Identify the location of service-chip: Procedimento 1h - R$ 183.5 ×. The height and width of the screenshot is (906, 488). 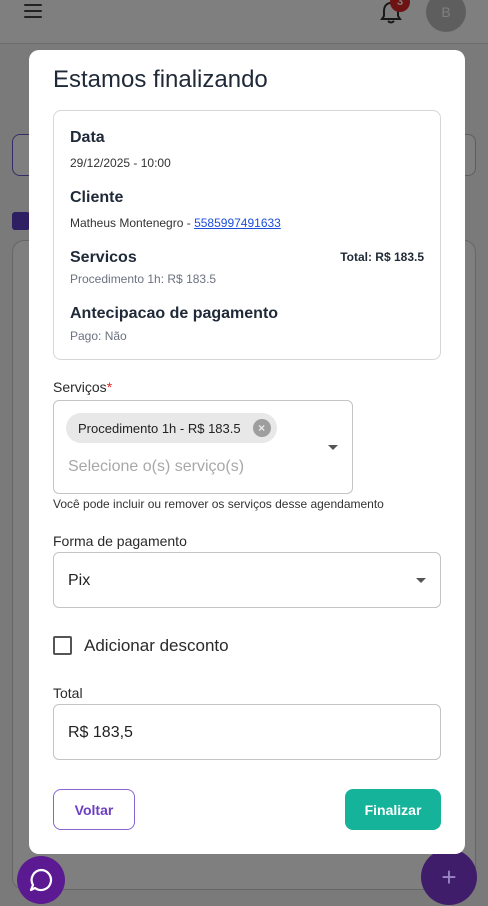
(171, 428).